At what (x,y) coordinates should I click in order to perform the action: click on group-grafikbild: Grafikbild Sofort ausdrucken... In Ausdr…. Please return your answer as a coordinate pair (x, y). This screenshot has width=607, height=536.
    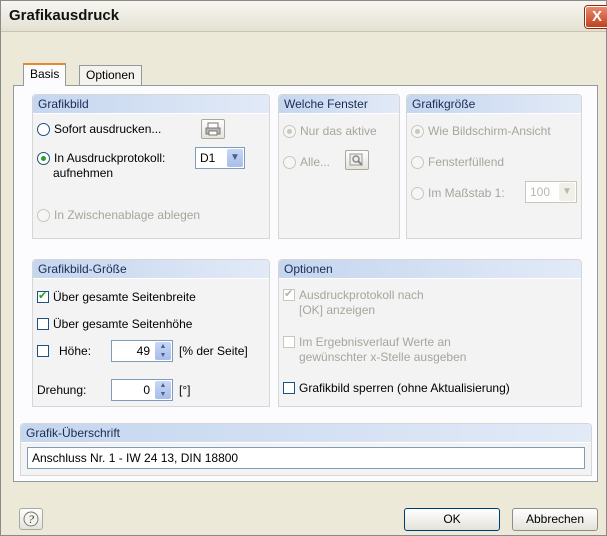
    Looking at the image, I should click on (151, 166).